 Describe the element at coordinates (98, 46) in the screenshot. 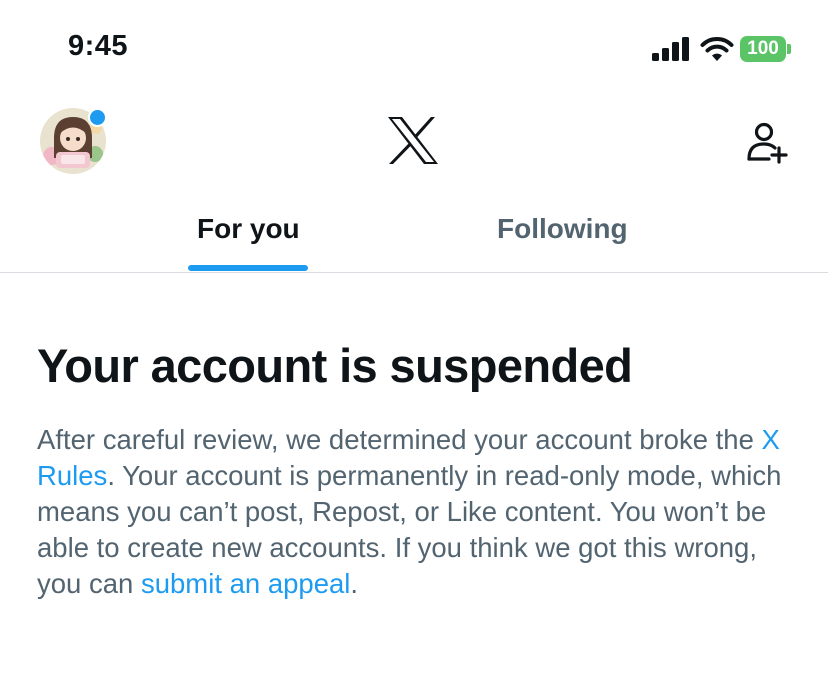

I see `status-time: 9:45` at that location.